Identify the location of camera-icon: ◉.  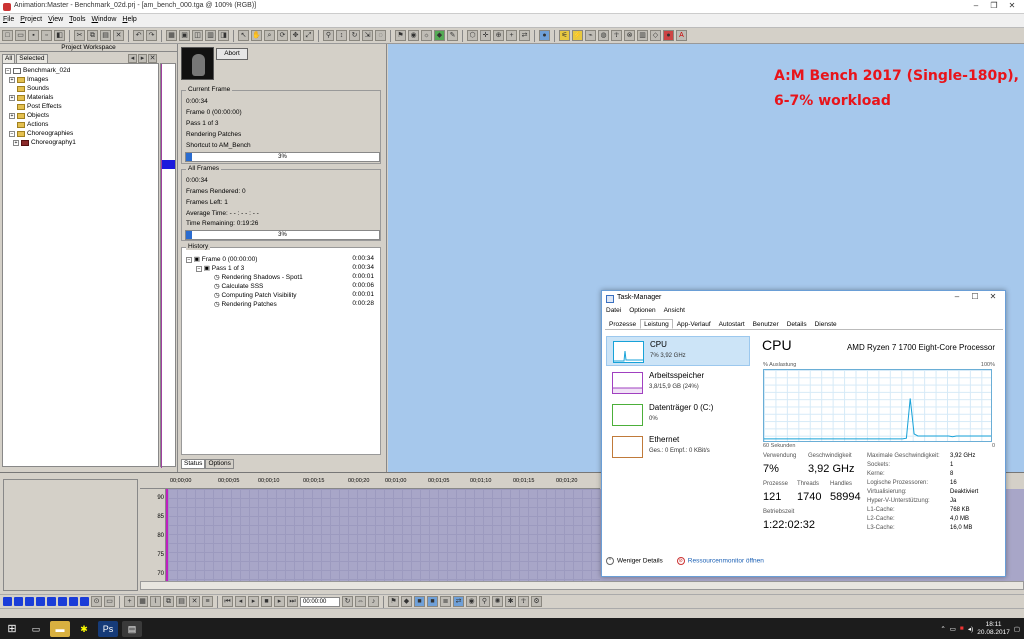
(413, 35).